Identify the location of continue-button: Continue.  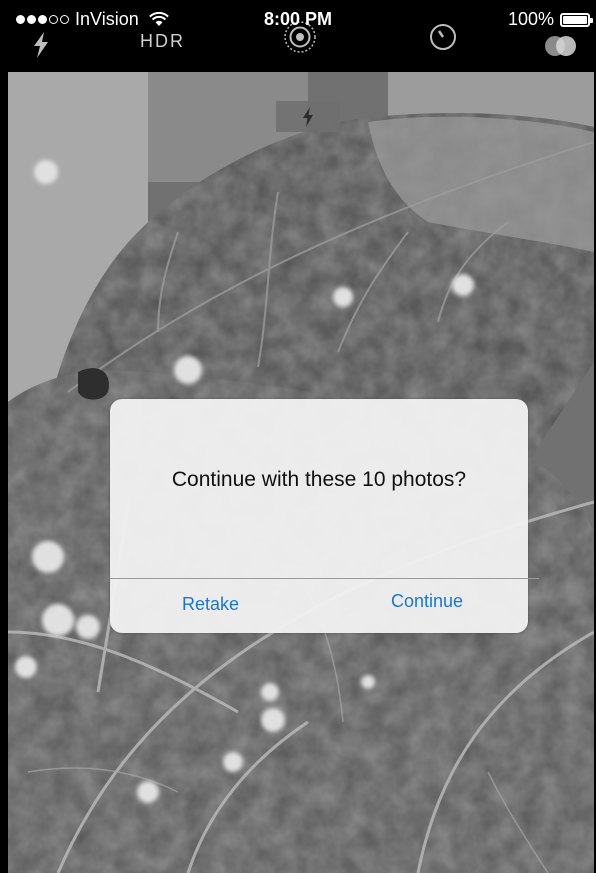
(427, 601).